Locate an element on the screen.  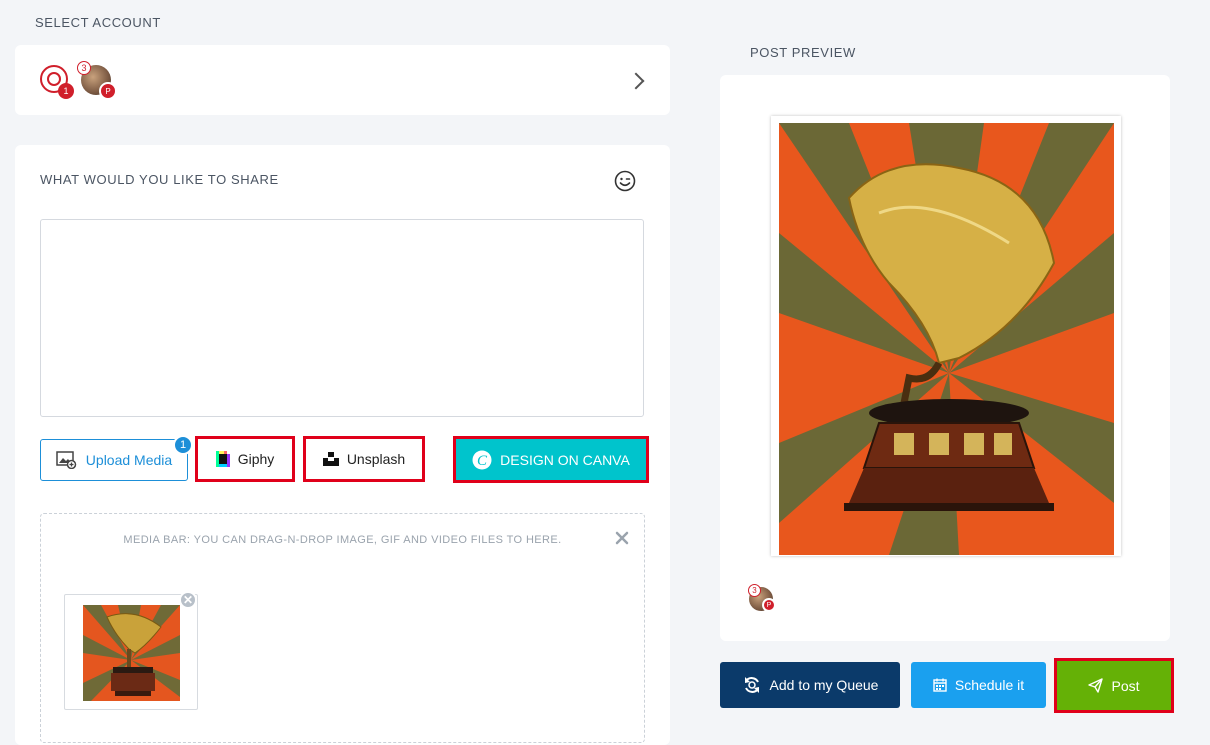
schedule-label: Schedule it is located at coordinates (989, 685).